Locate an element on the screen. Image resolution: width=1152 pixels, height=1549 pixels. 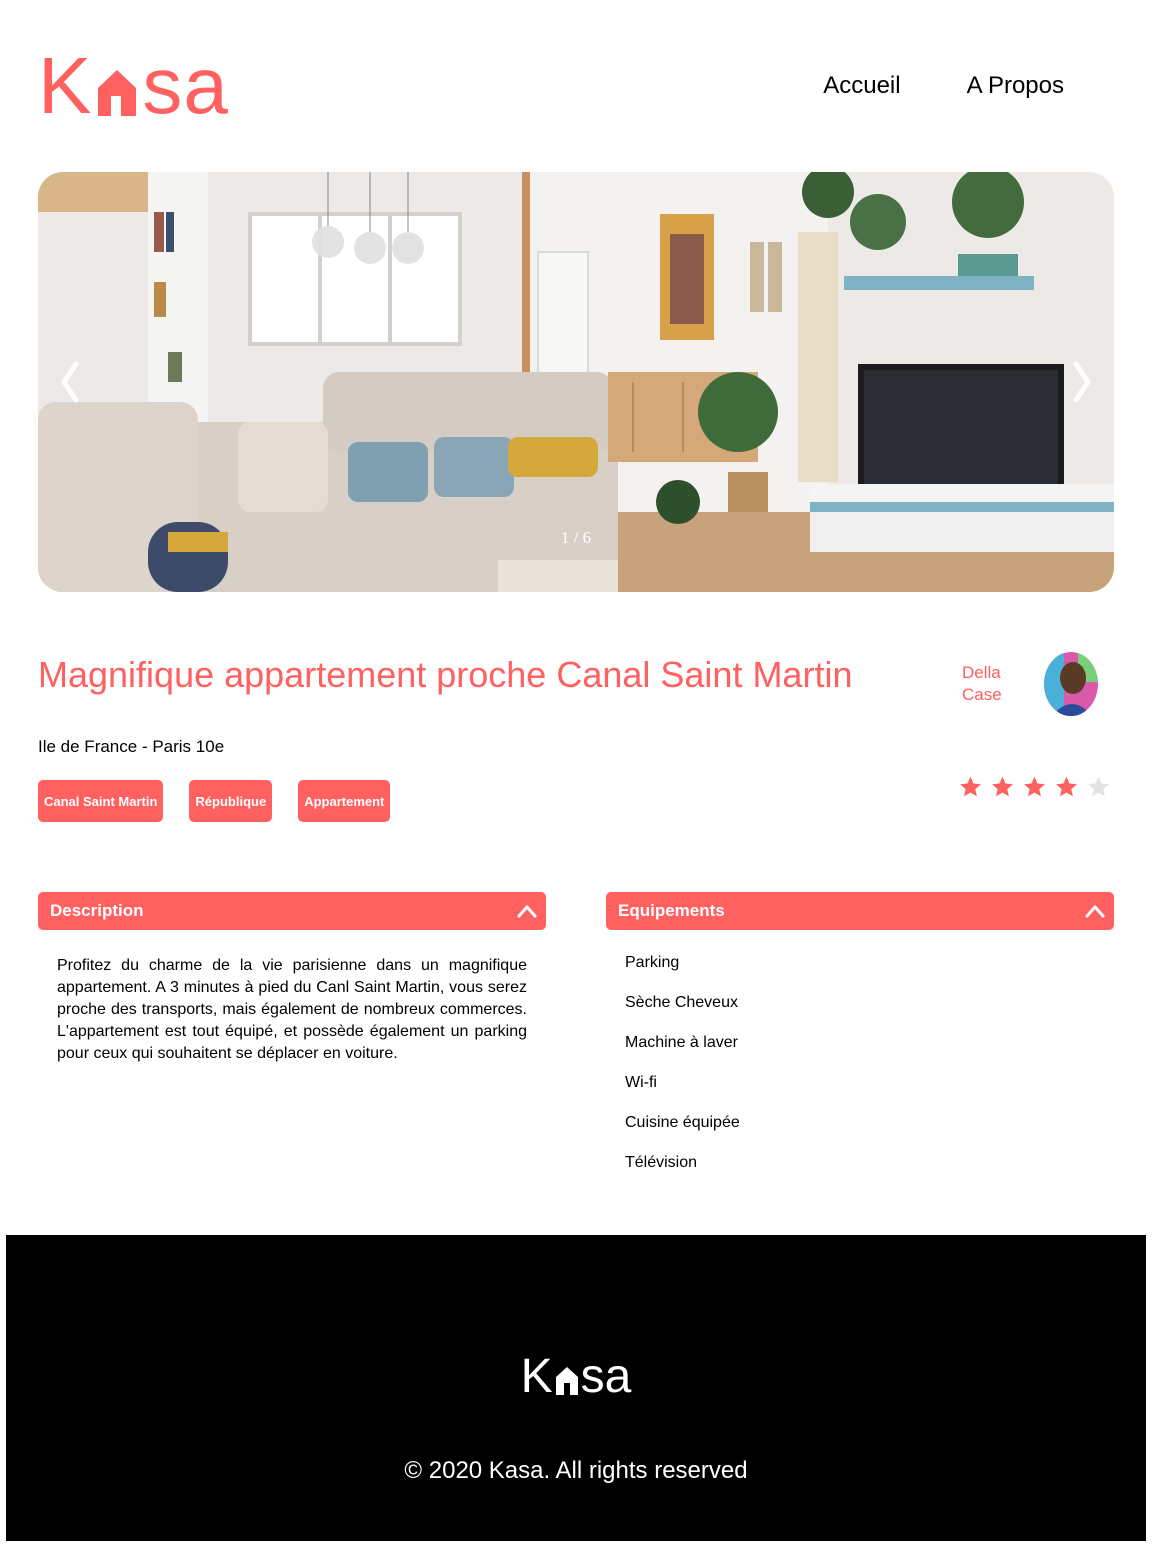
equipment-item: Machine à laver is located at coordinates (681, 1042).